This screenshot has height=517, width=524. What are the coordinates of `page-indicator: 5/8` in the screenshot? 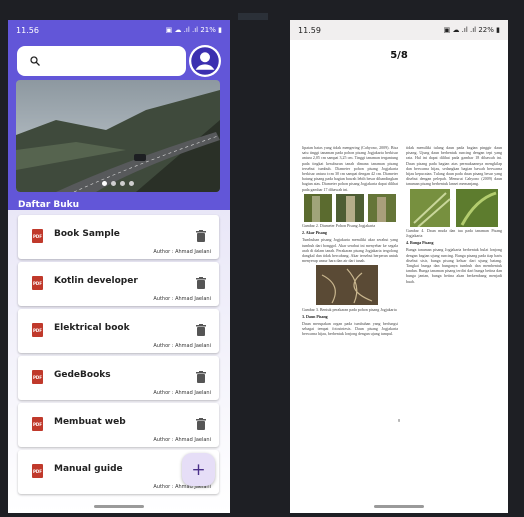 It's located at (399, 55).